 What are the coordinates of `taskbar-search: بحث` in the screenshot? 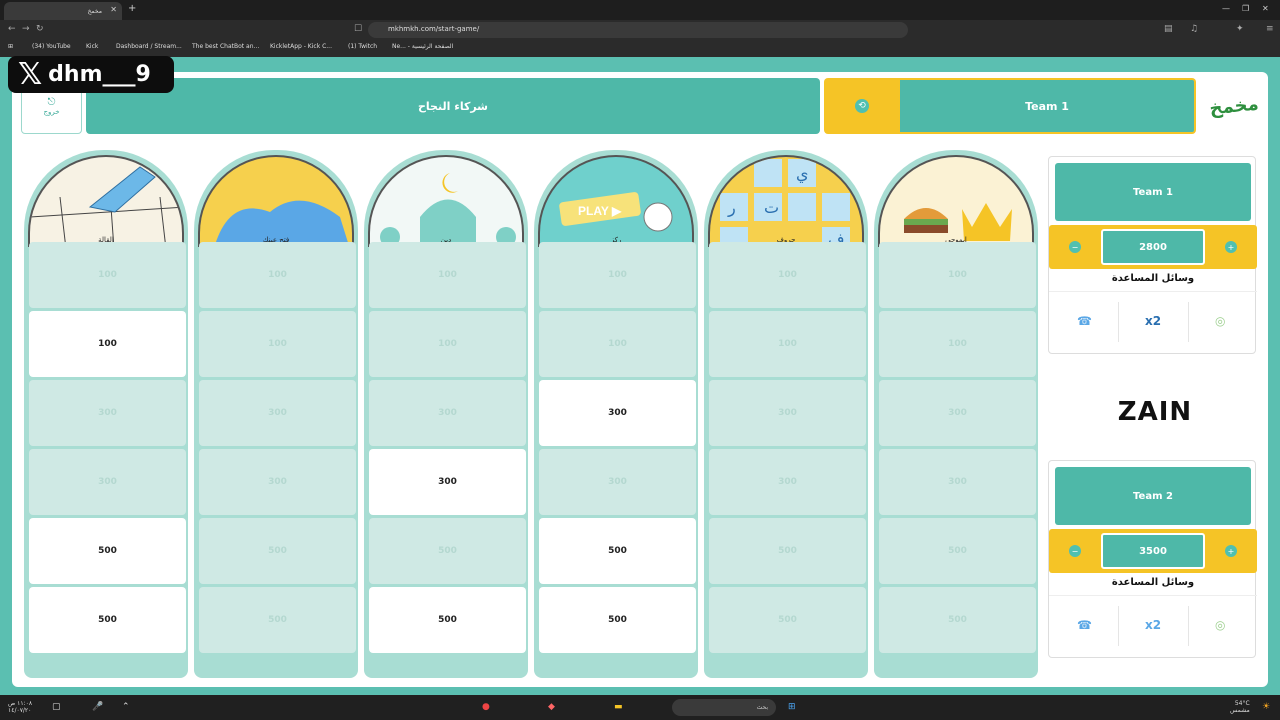 It's located at (724, 707).